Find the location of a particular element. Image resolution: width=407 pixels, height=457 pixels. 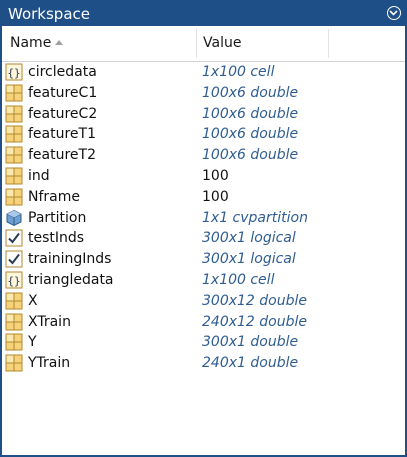

sort-ascending-icon is located at coordinates (59, 42).